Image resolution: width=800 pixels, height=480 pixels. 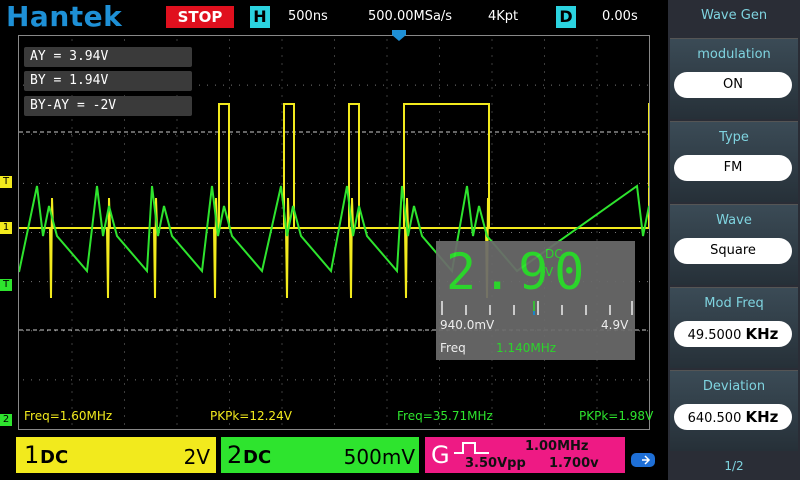 What do you see at coordinates (108, 57) in the screenshot?
I see `cursor-ay-readout: AY = 3.94V` at bounding box center [108, 57].